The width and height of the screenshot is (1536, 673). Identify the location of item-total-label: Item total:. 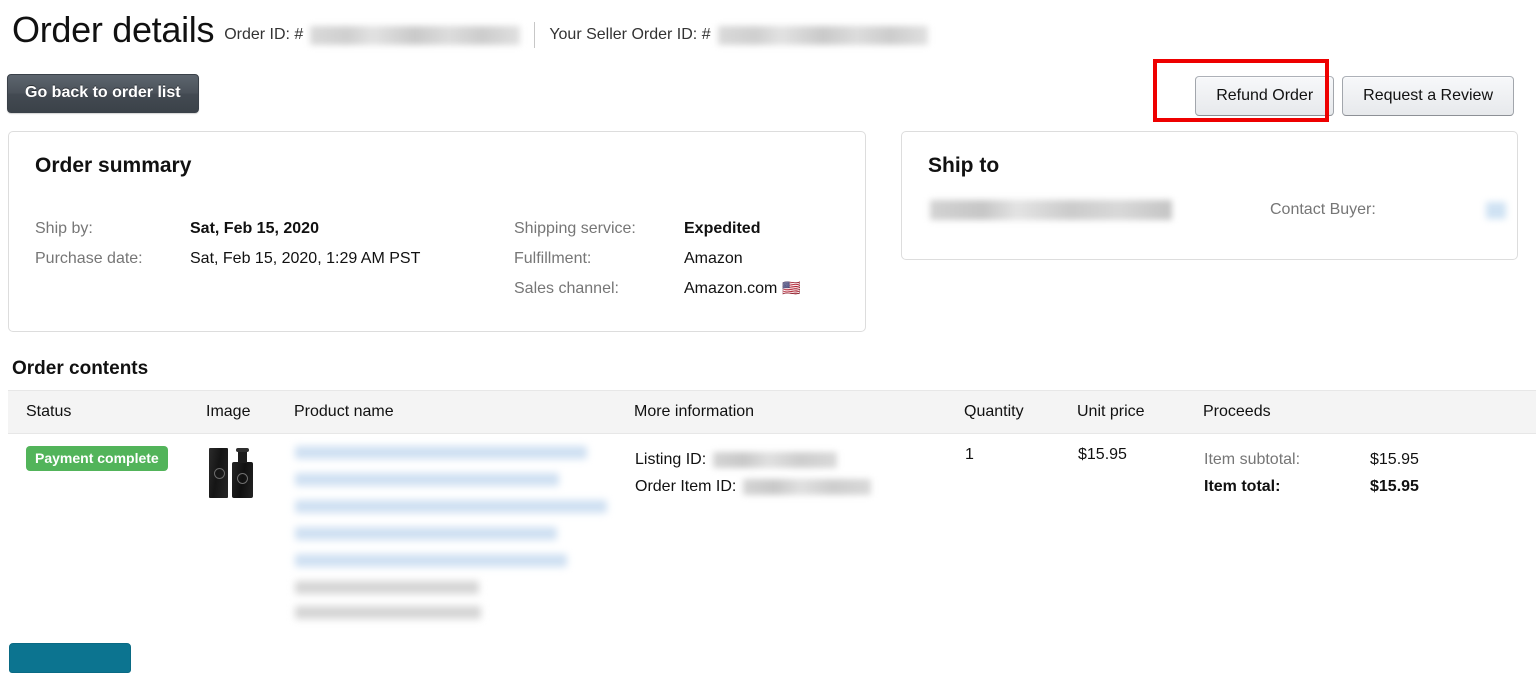
(1242, 486).